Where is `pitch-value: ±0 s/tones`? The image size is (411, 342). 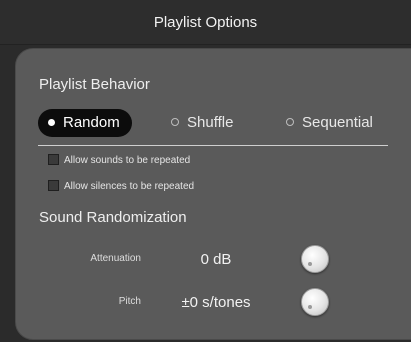 pitch-value: ±0 s/tones is located at coordinates (216, 302).